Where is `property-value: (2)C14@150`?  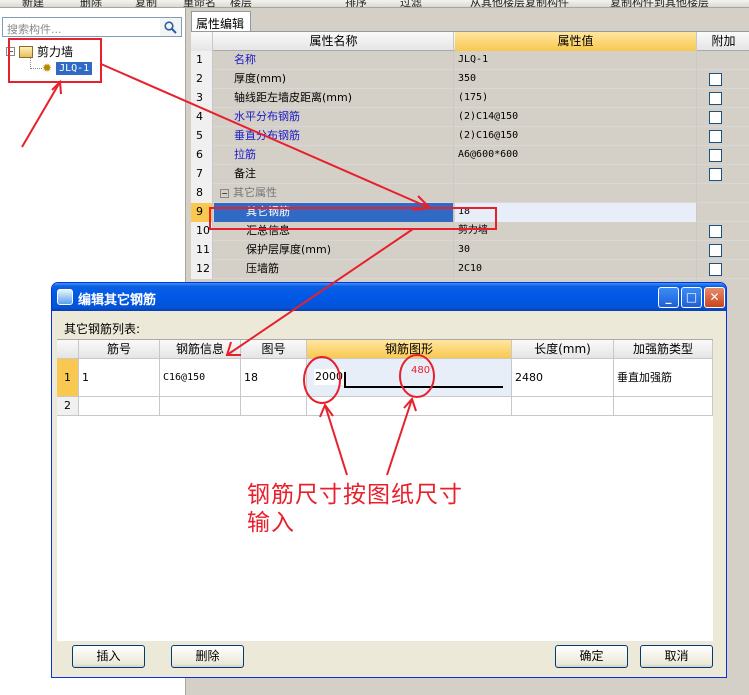
property-value: (2)C14@150 is located at coordinates (576, 117).